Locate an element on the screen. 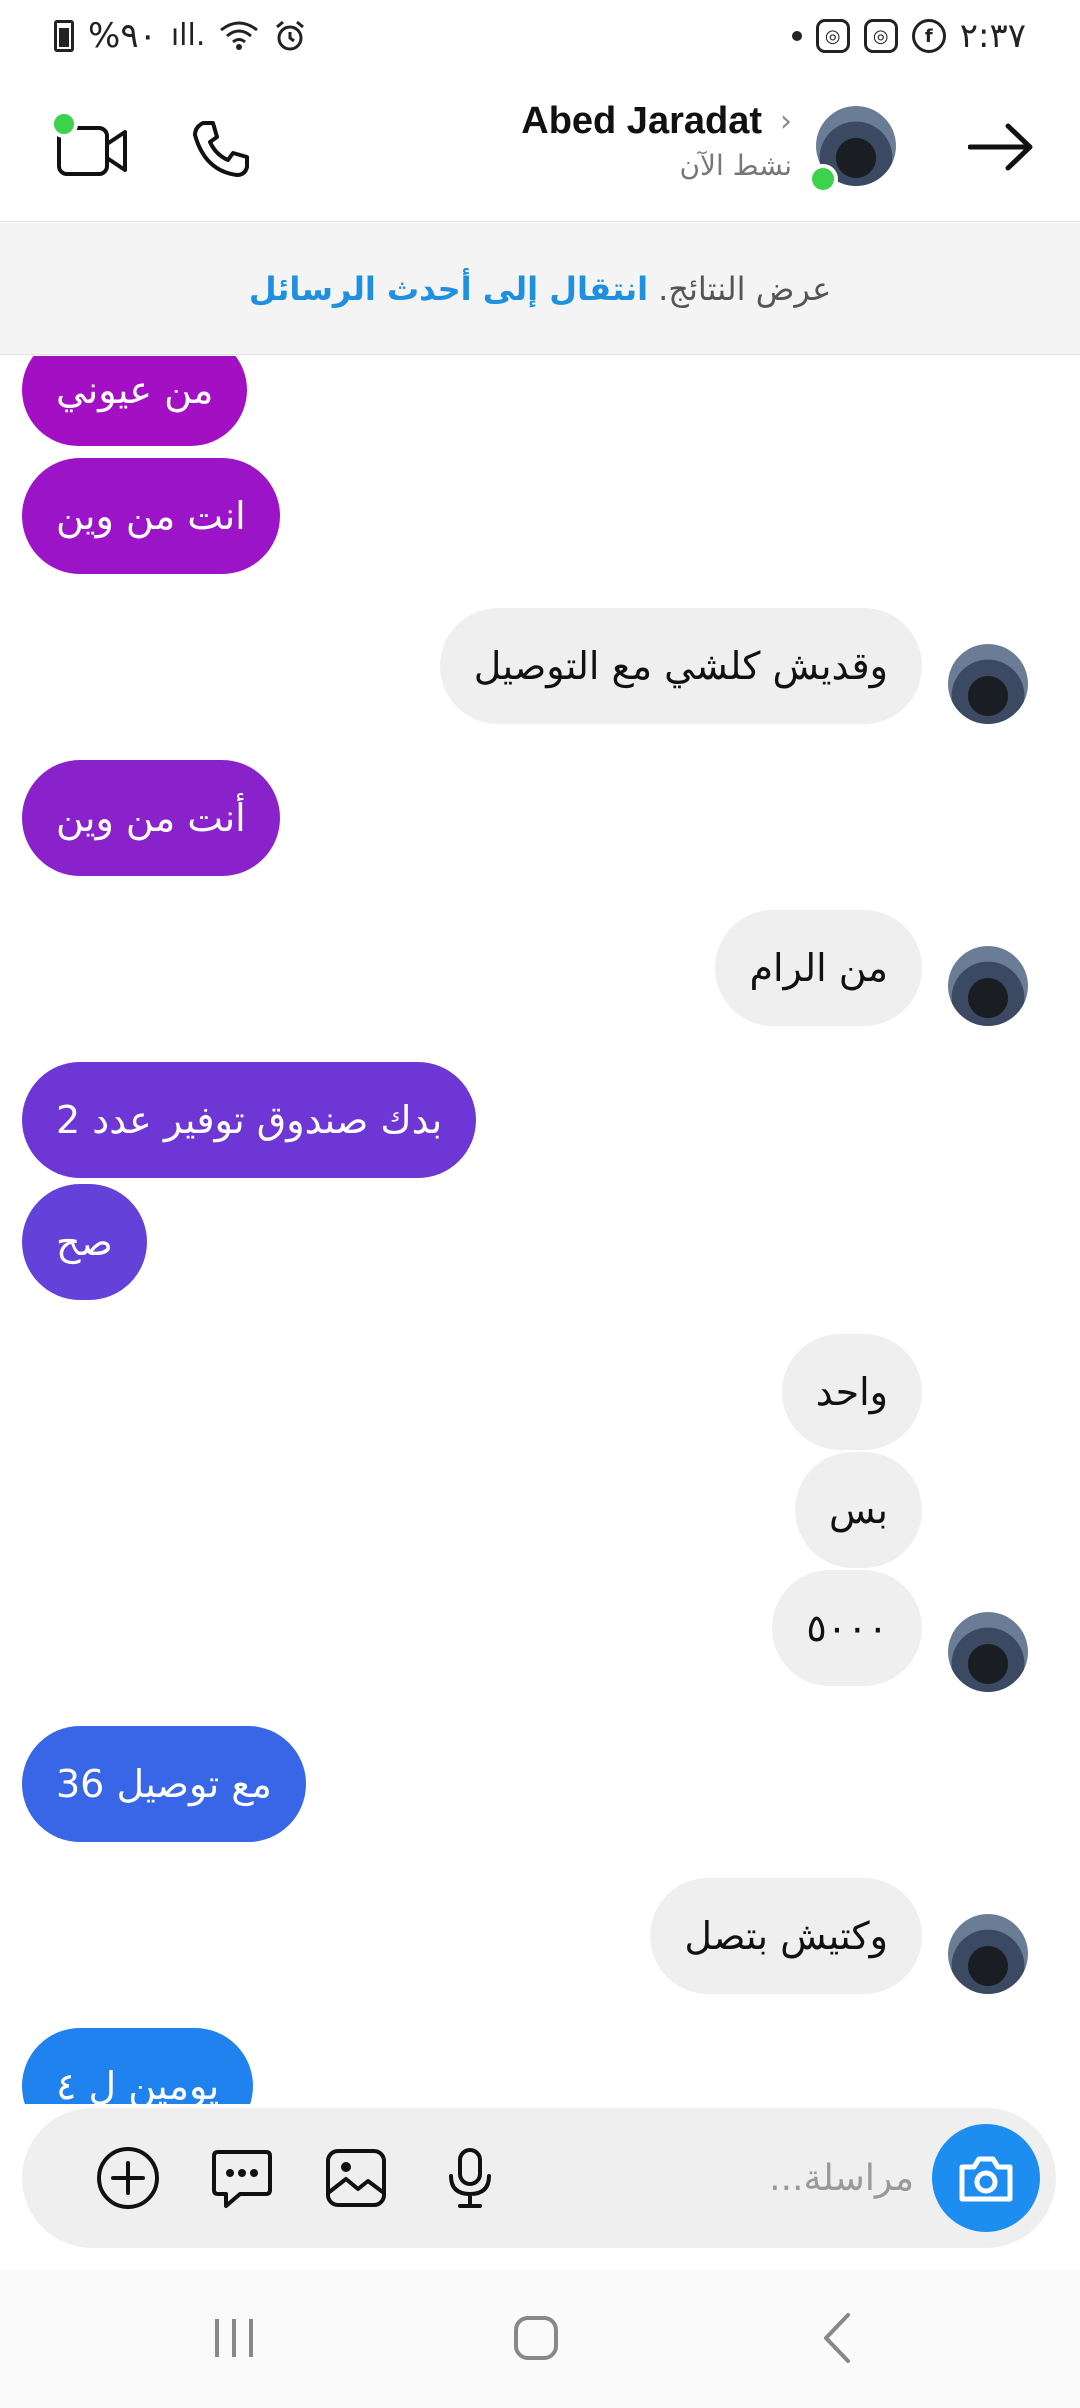 Image resolution: width=1080 pixels, height=2408 pixels. message-bubble-sent: بدك صندوق توفير عدد 2 is located at coordinates (249, 1120).